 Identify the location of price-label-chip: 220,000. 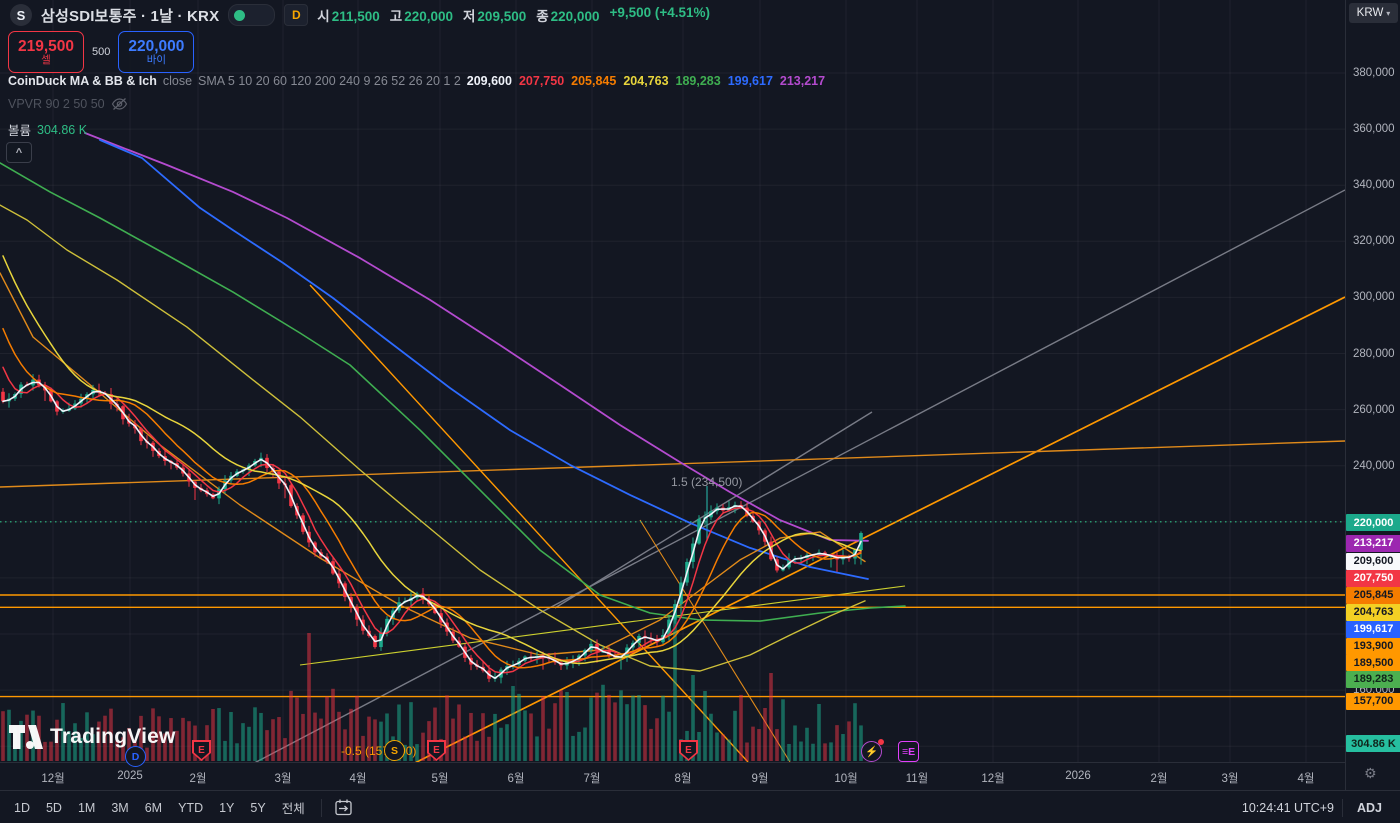
(1373, 522).